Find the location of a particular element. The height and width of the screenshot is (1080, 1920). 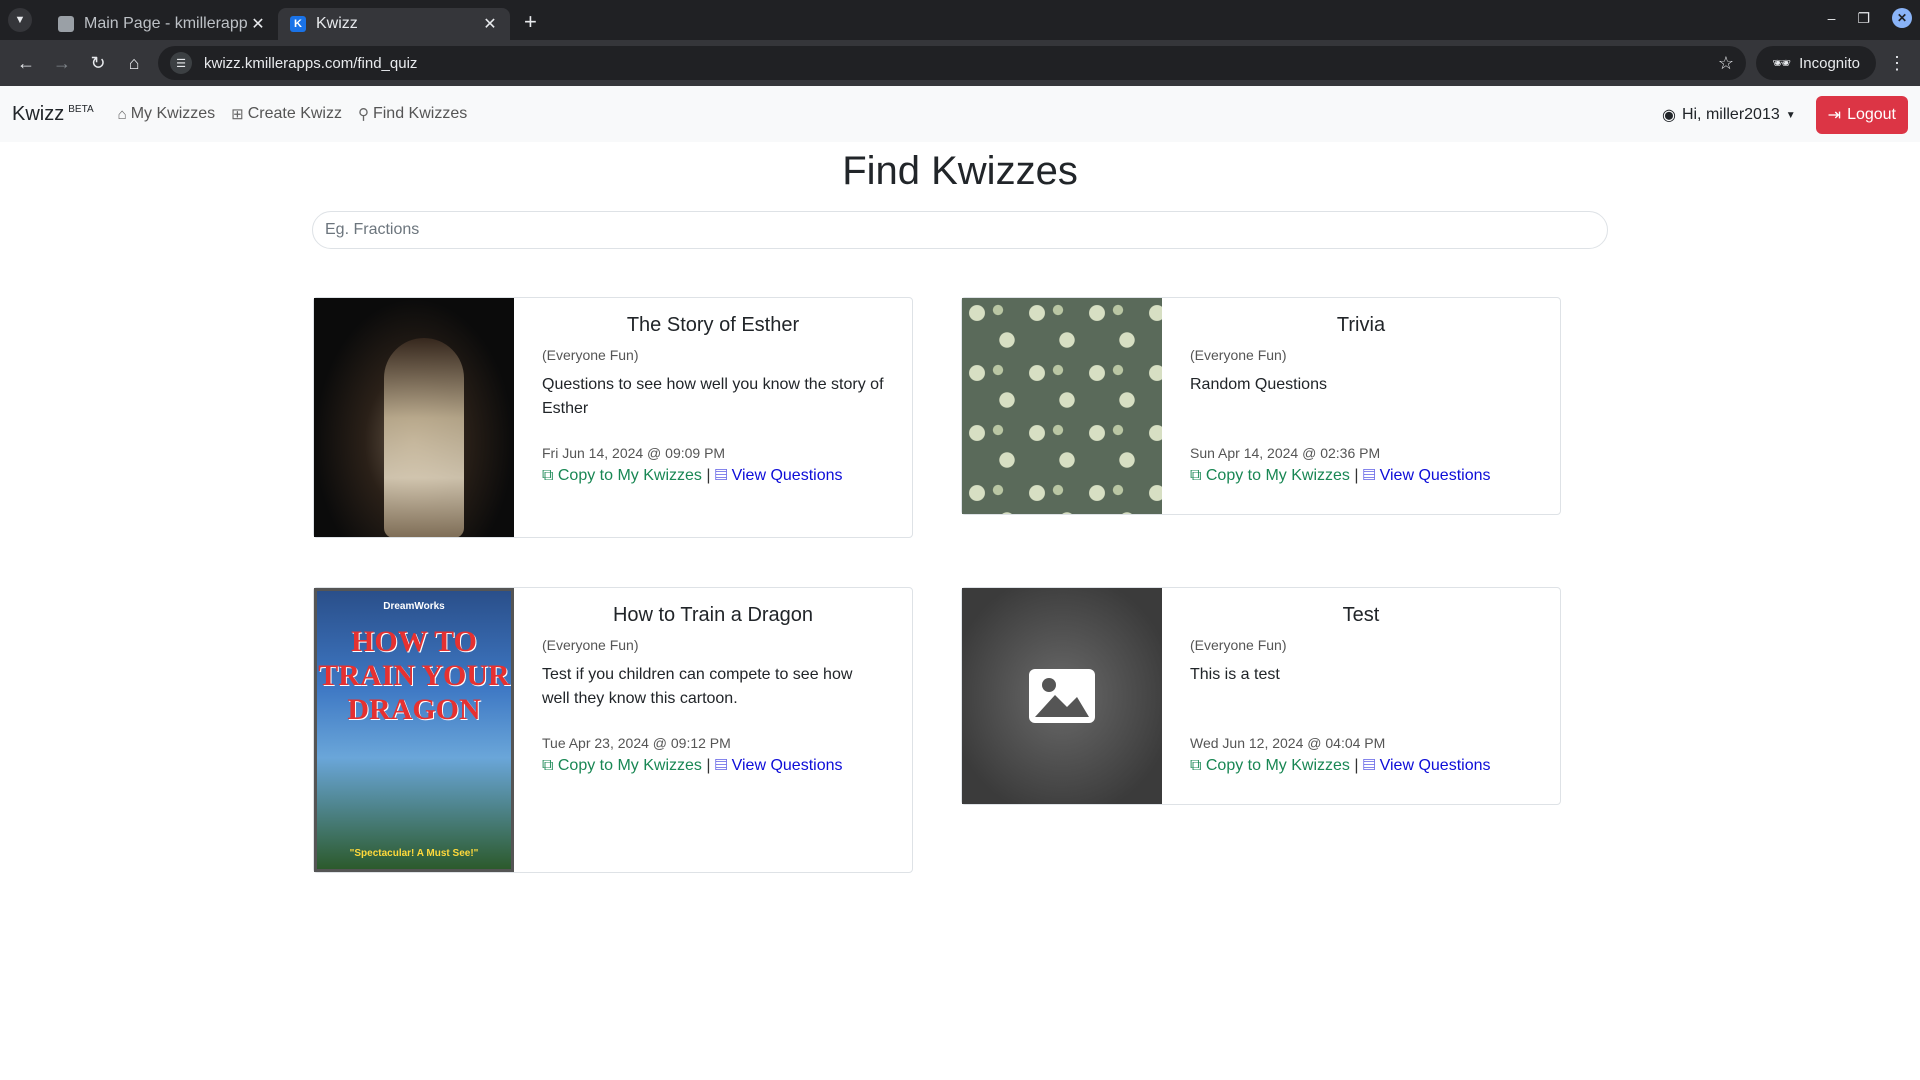

site-info-icon: ☰ is located at coordinates (181, 63).